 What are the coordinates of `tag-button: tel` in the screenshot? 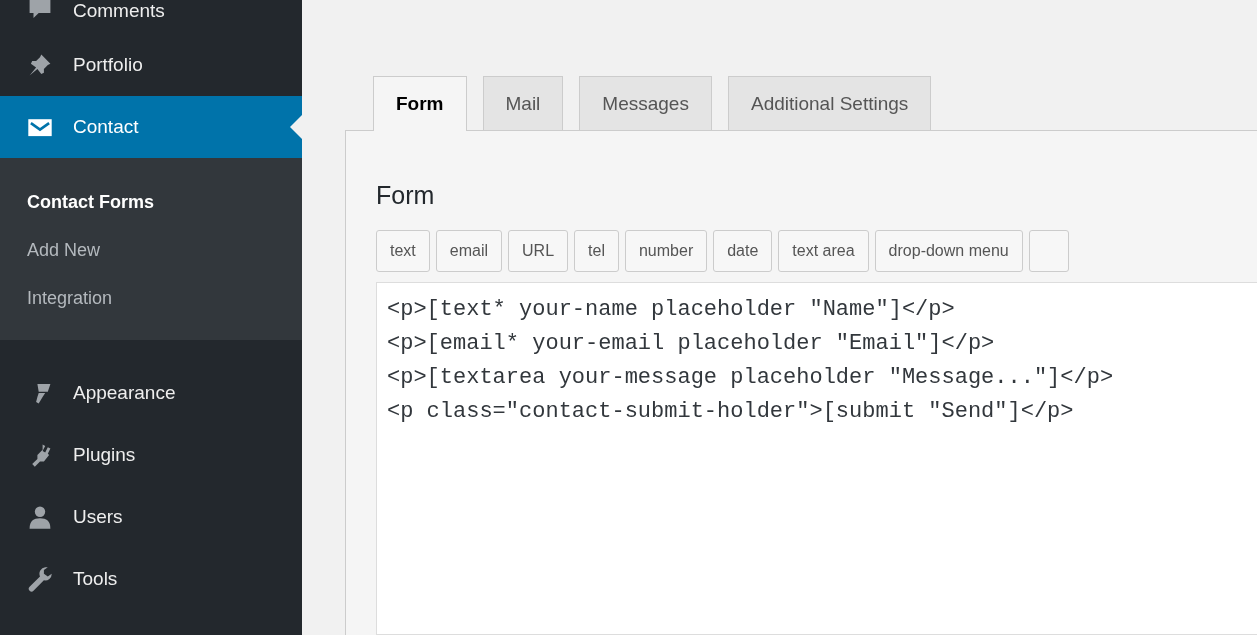 It's located at (596, 251).